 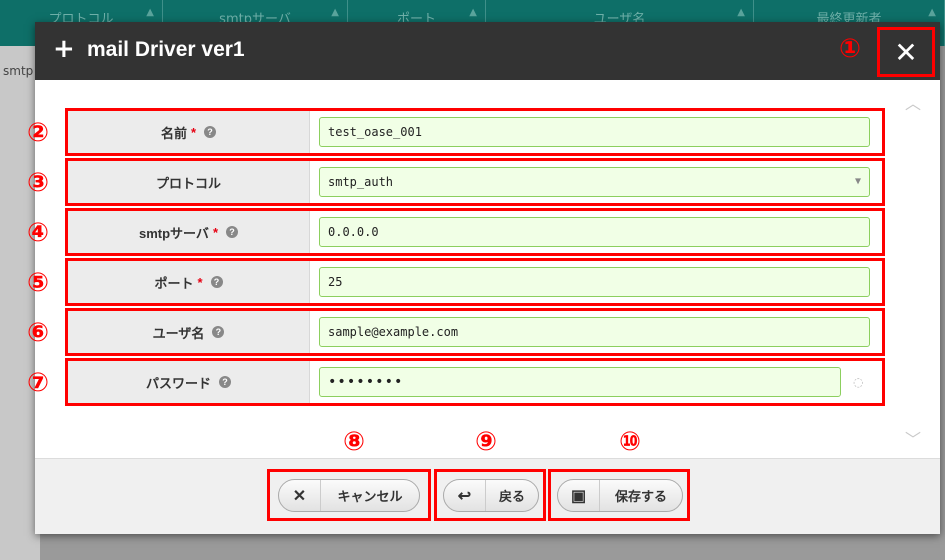 I want to click on form-row-username: ユーザ名? sample@example.com, so click(x=475, y=332).